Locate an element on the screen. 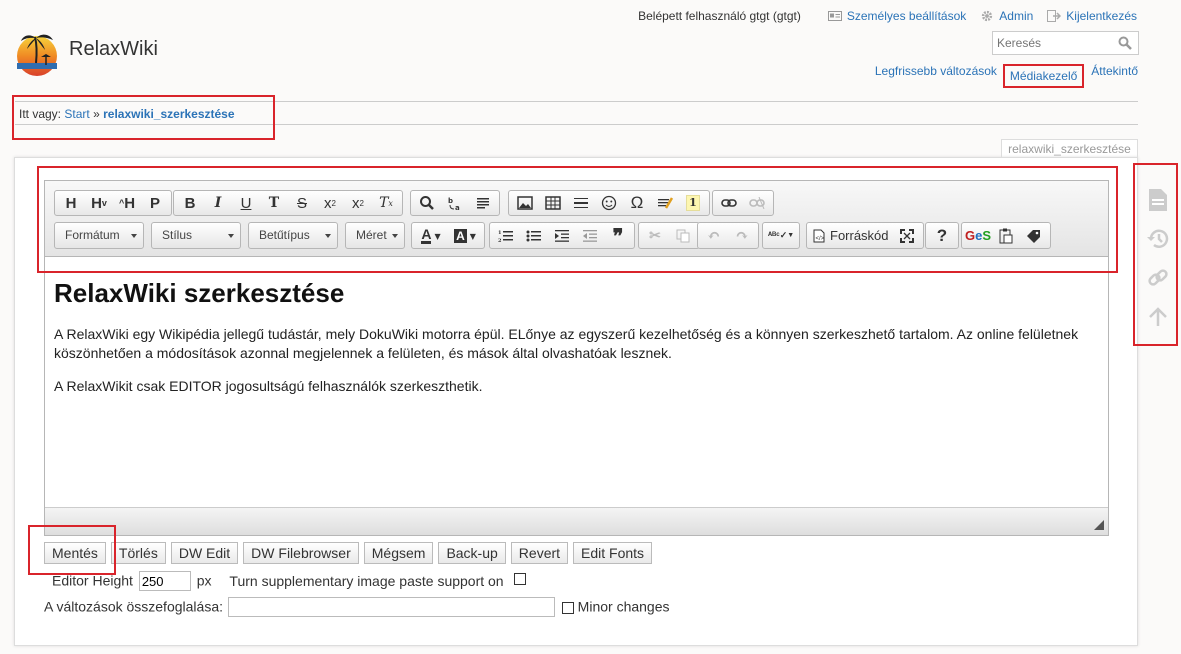 The height and width of the screenshot is (654, 1181). numbered-list-icon: 12 is located at coordinates (506, 236).